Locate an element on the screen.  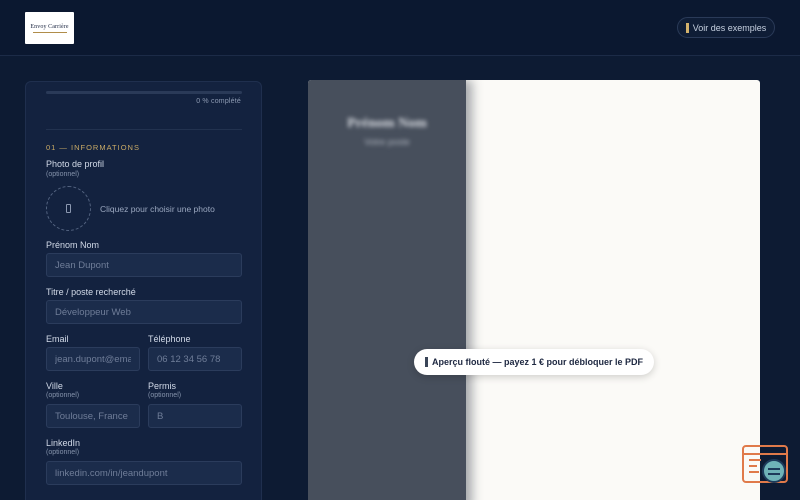
photo-optional-label: (optionnel) is located at coordinates (63, 174).